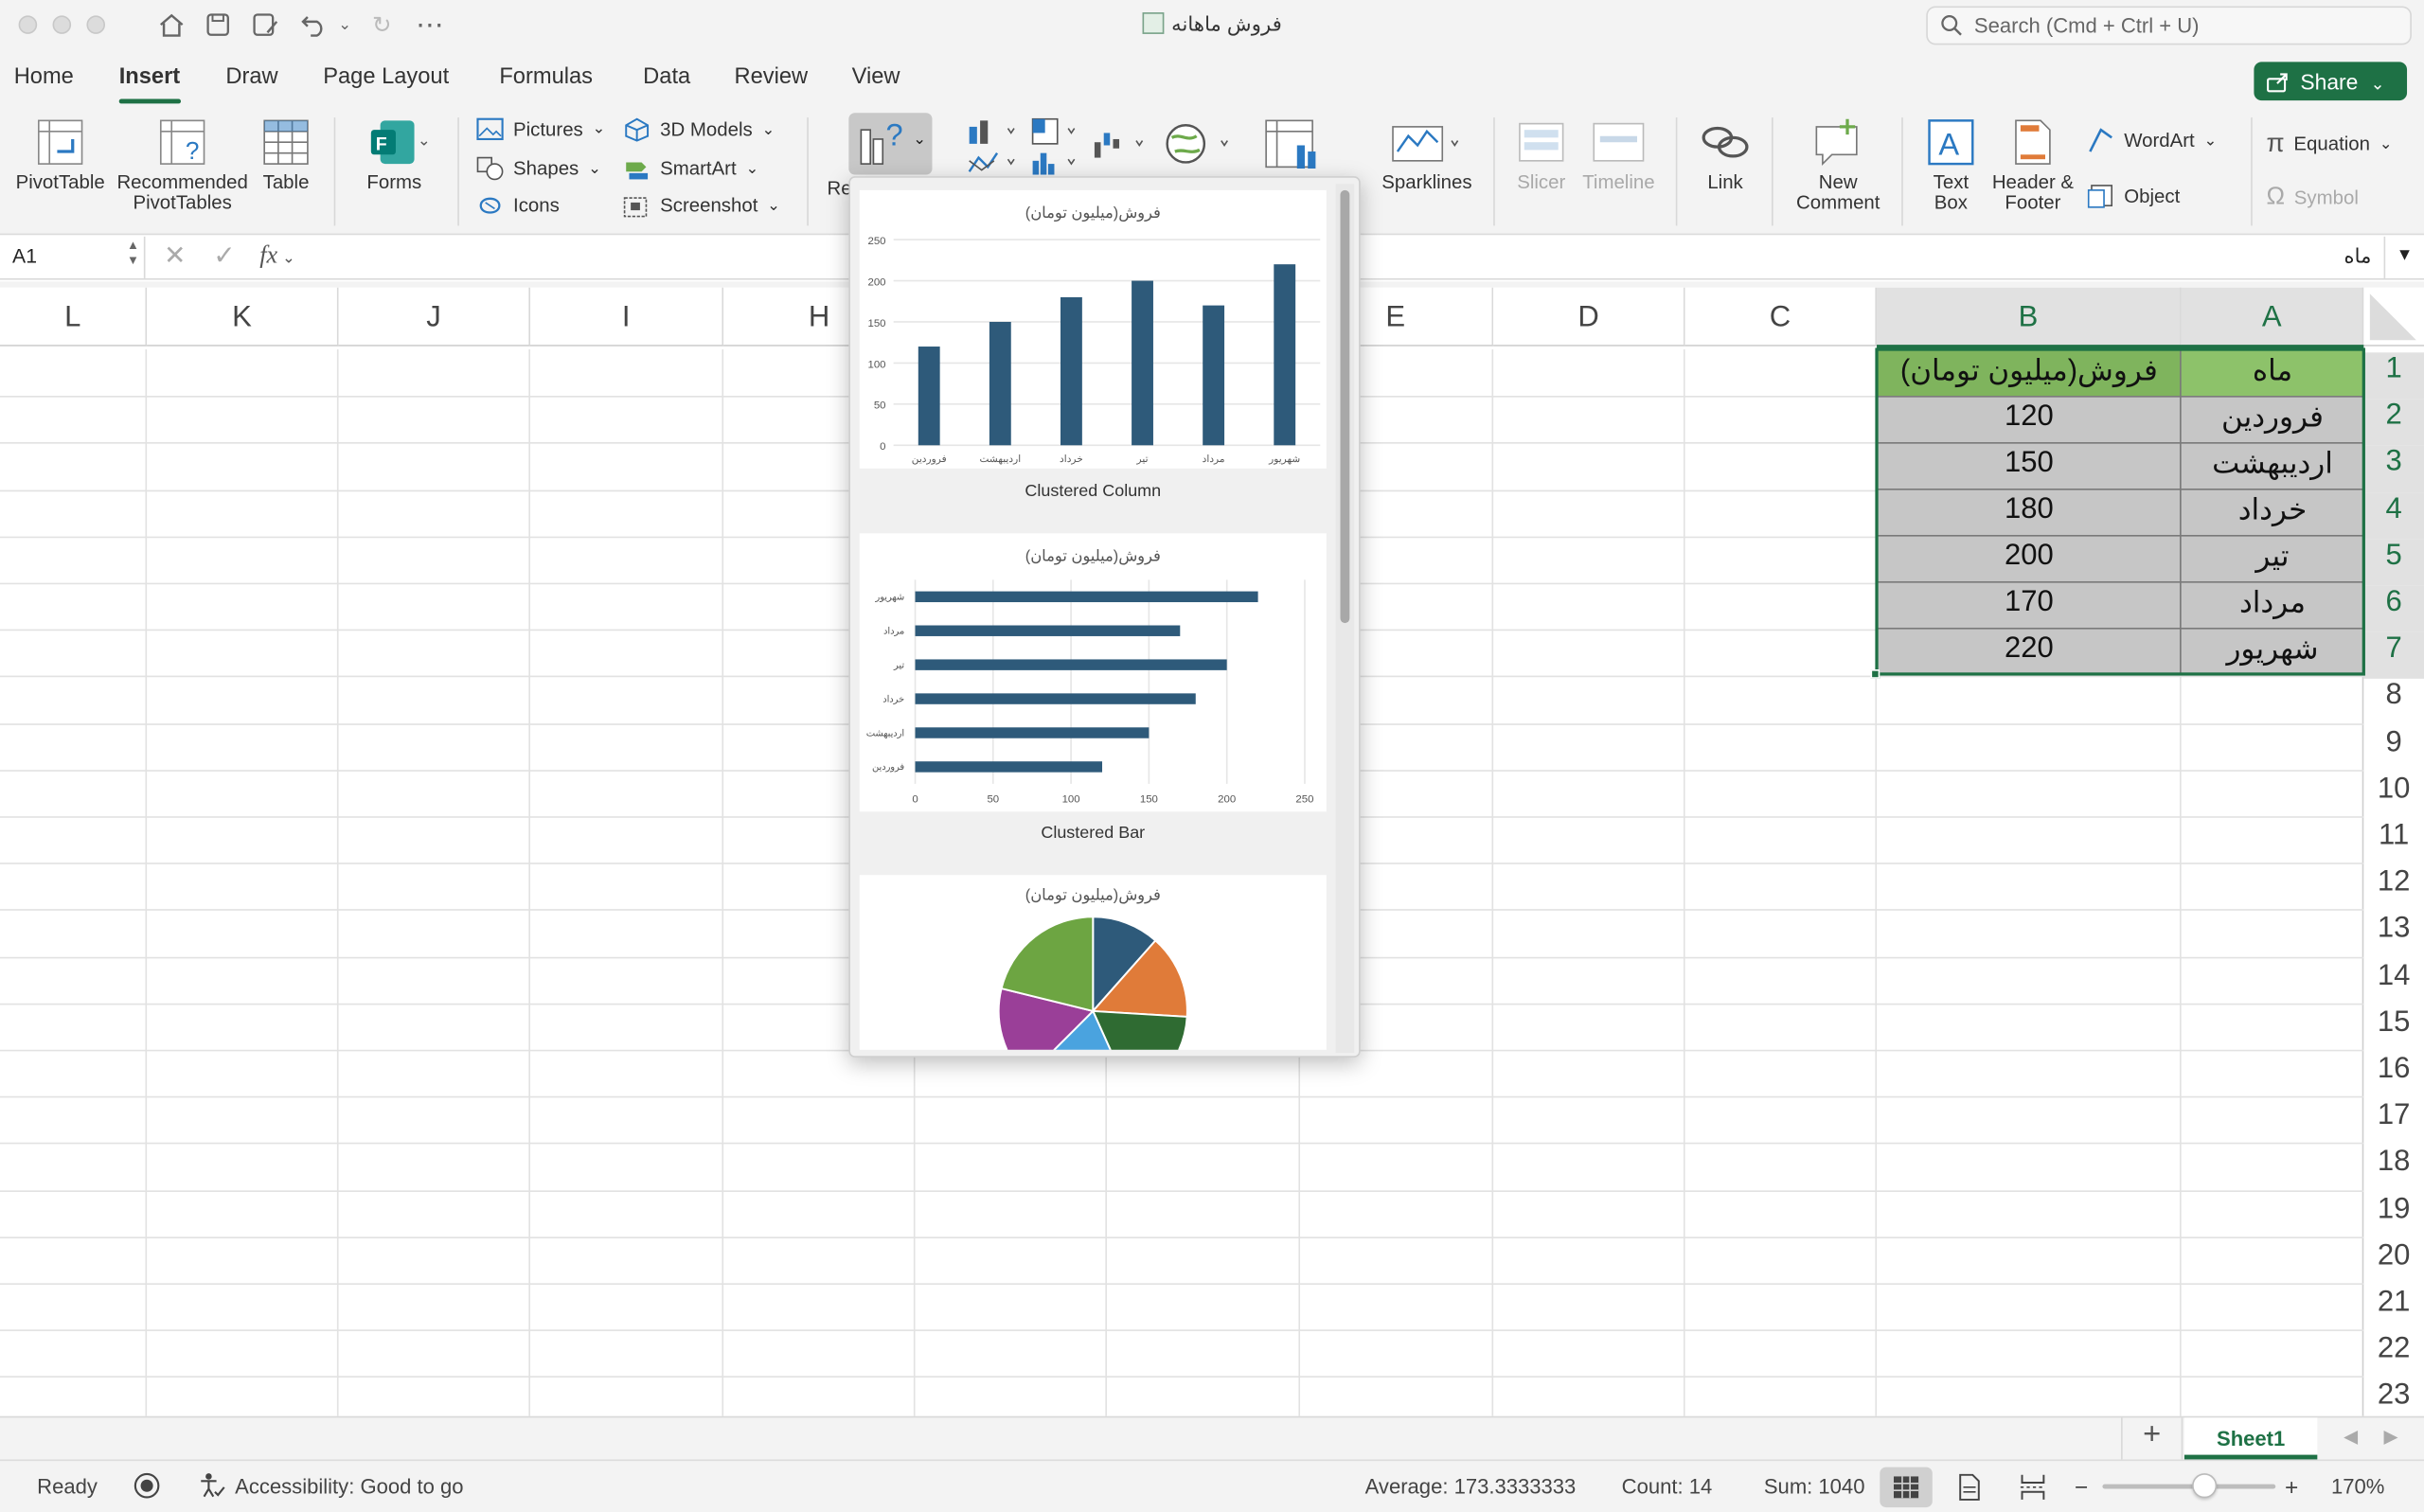 The width and height of the screenshot is (2424, 1512). What do you see at coordinates (2291, 1488) in the screenshot?
I see `zoom-in-button: +` at bounding box center [2291, 1488].